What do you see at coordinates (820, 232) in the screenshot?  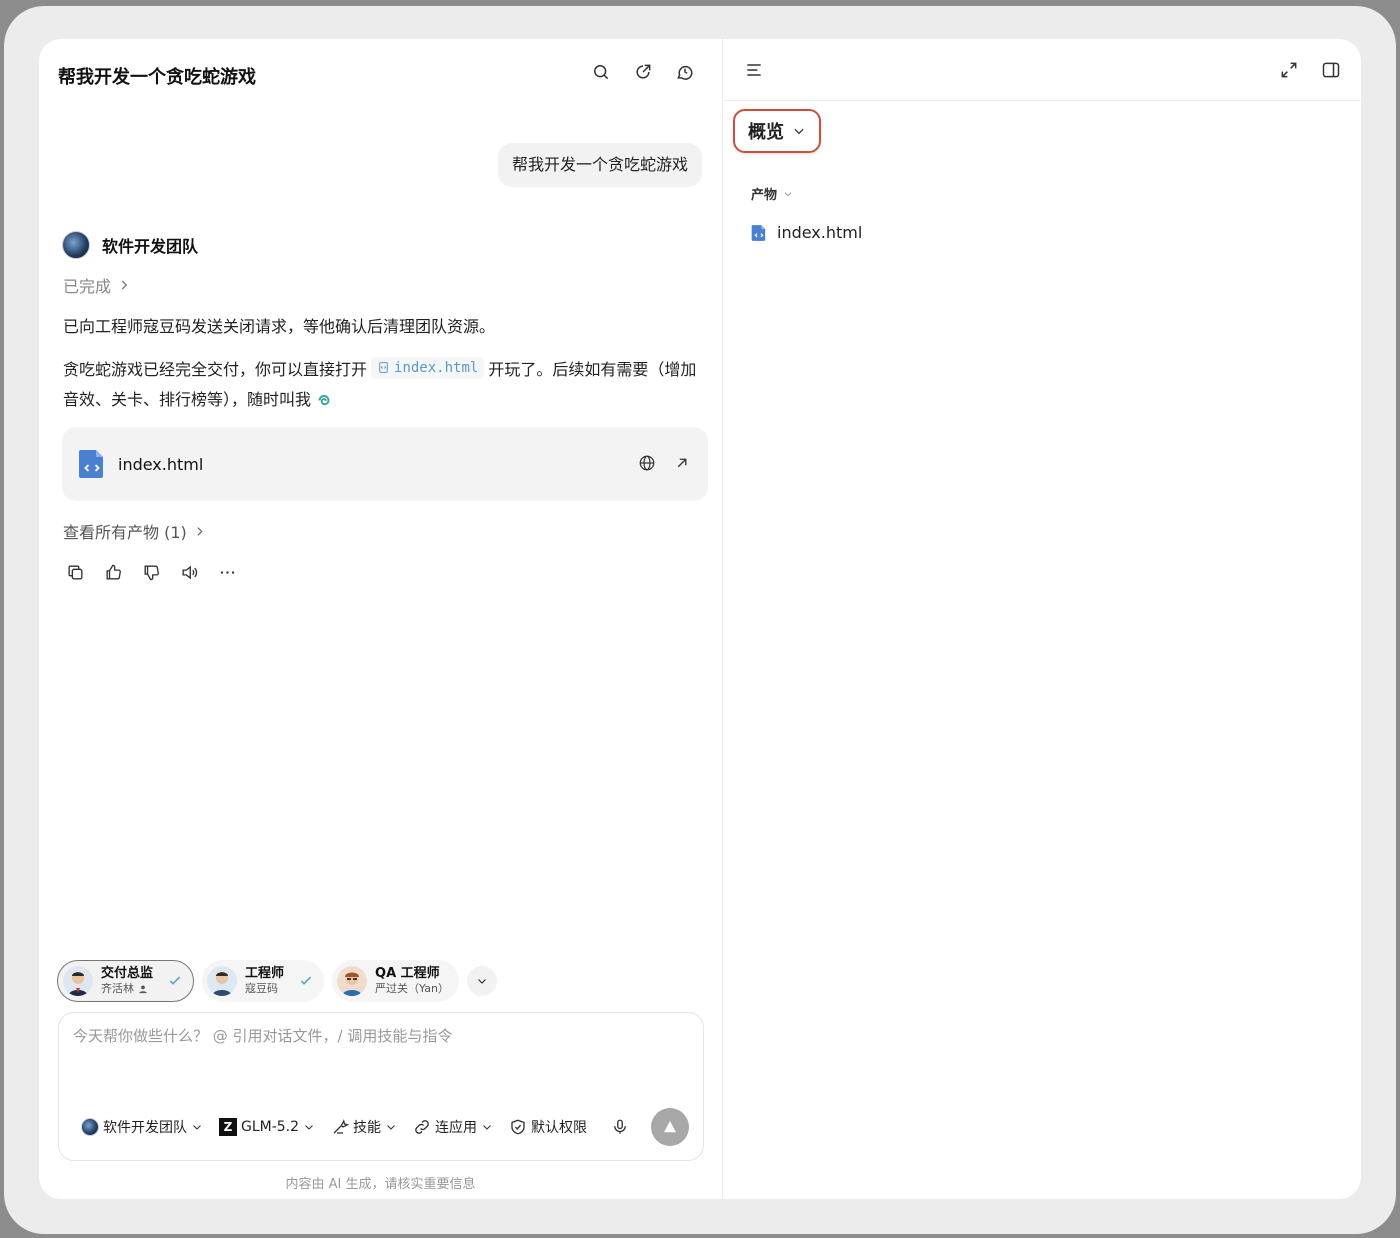 I see `artifact-file-name: index.html` at bounding box center [820, 232].